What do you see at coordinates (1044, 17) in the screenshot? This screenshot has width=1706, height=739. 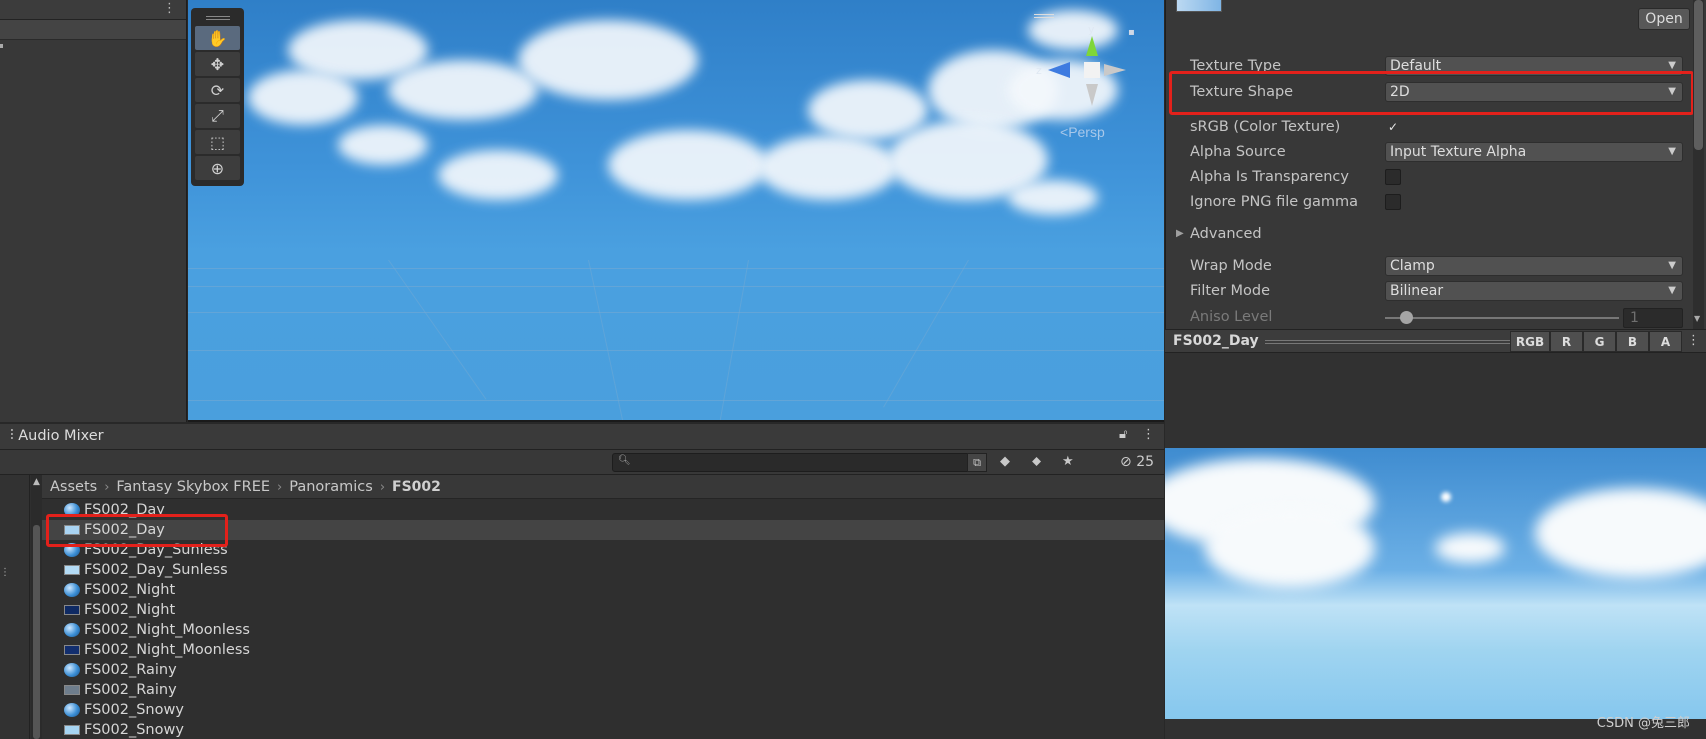 I see `gizmo-handle-icon` at bounding box center [1044, 17].